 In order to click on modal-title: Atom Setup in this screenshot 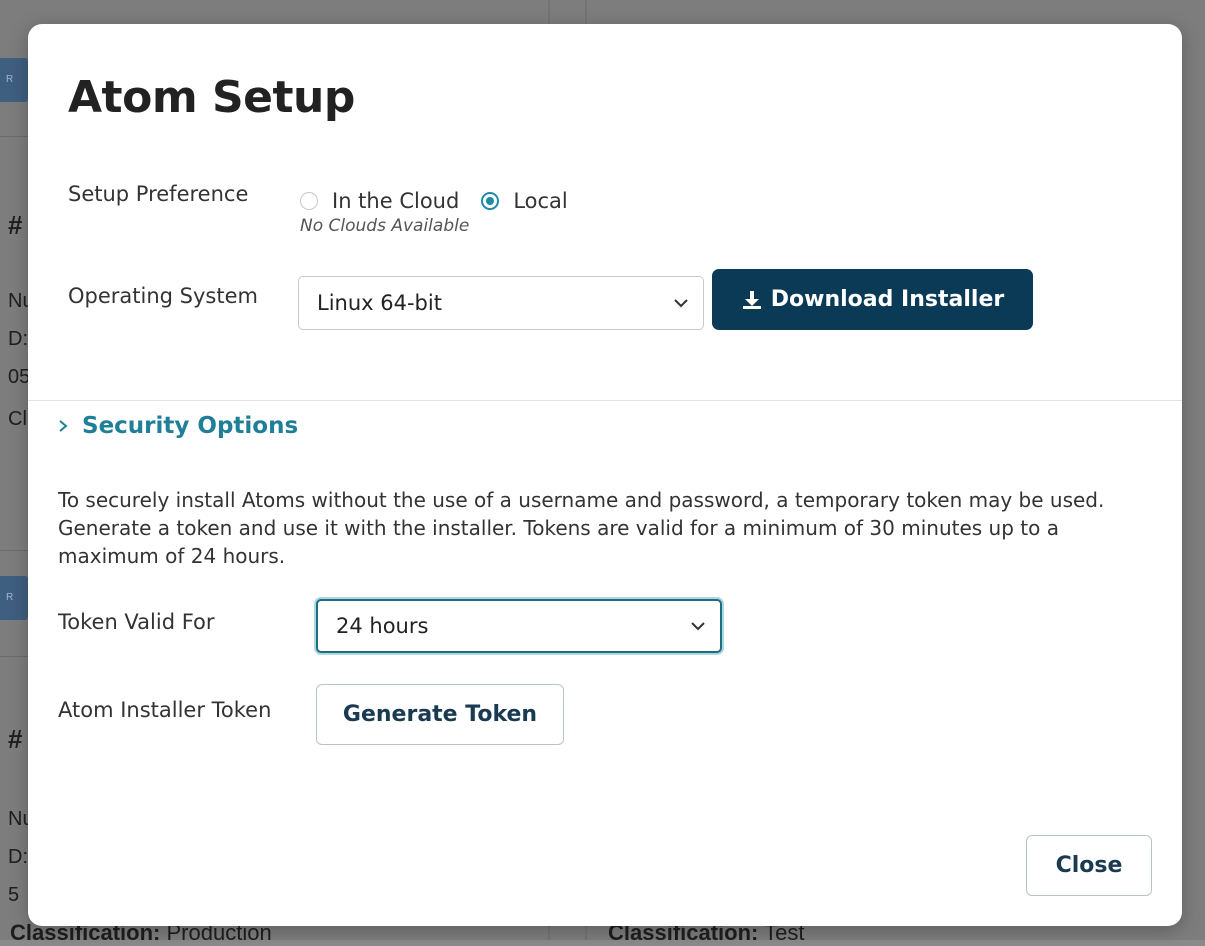, I will do `click(211, 97)`.